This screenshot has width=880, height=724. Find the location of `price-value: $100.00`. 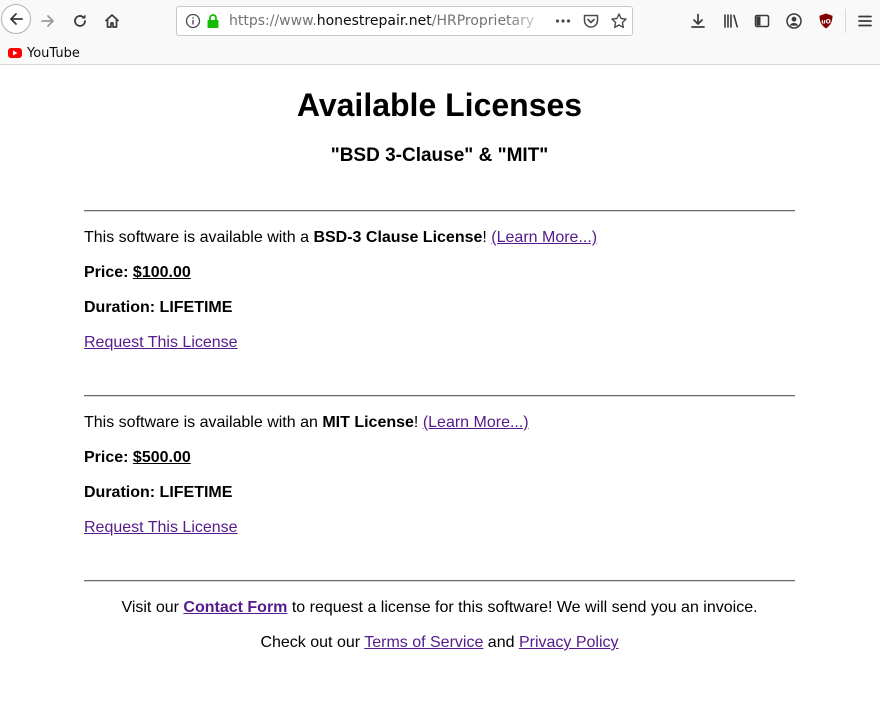

price-value: $100.00 is located at coordinates (161, 272).